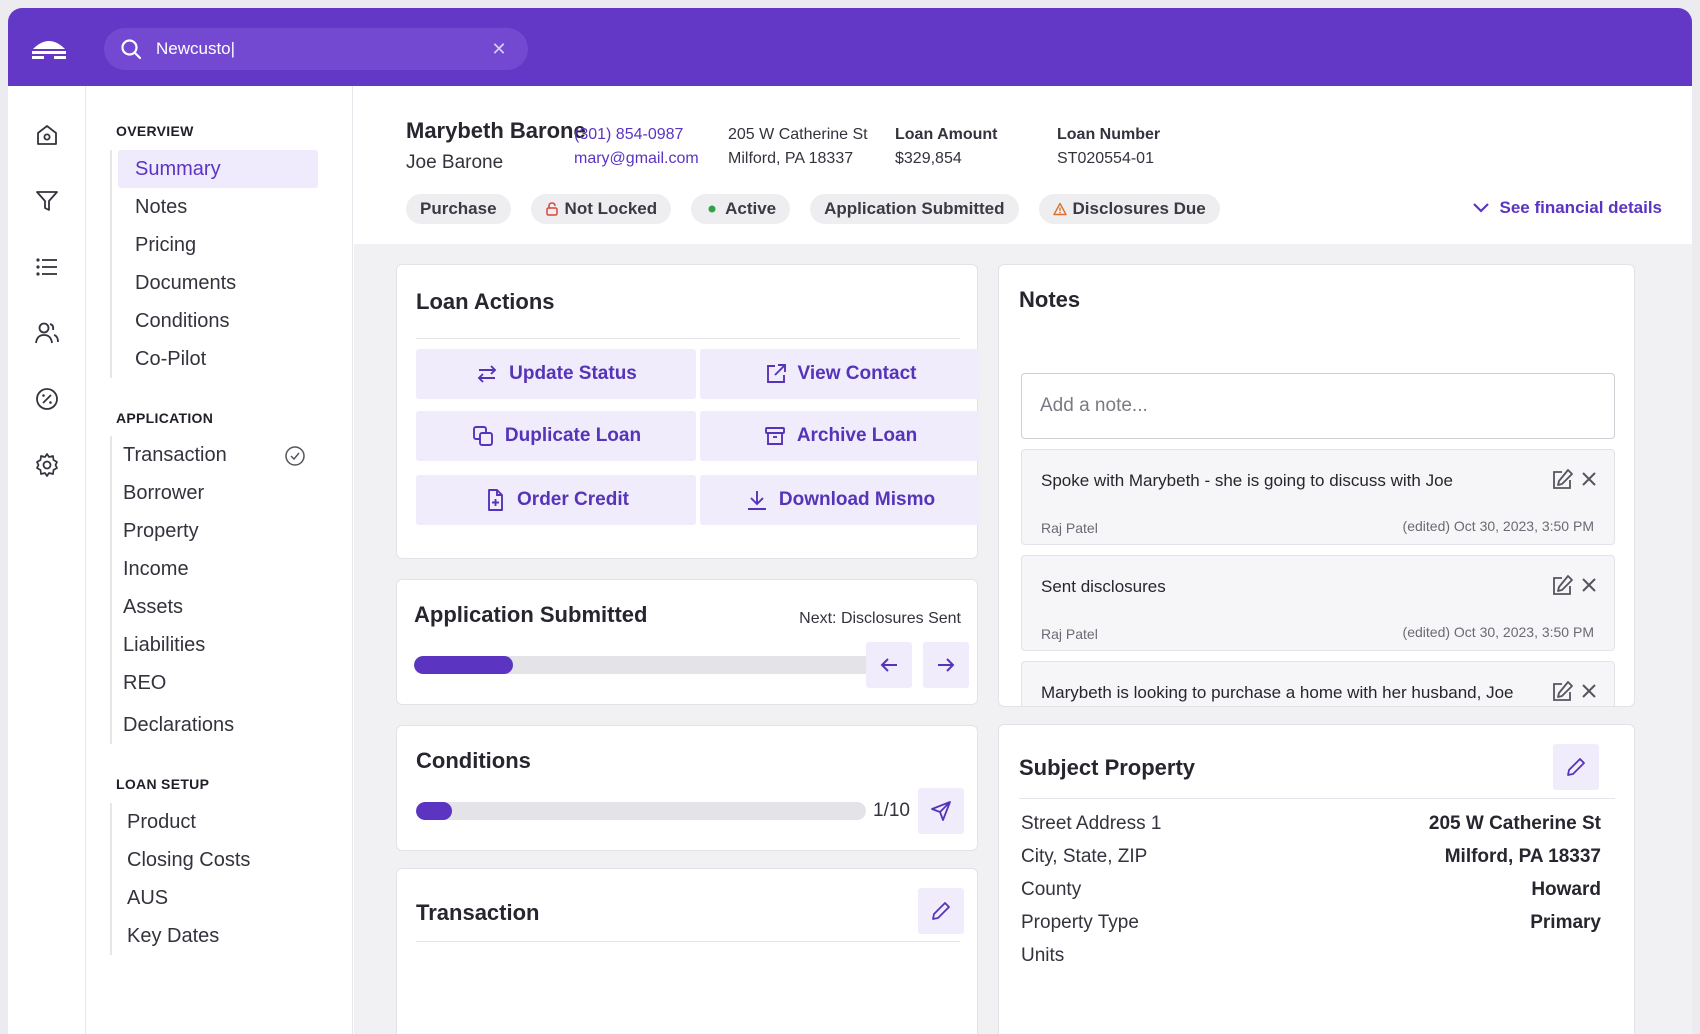 The width and height of the screenshot is (1700, 1034). I want to click on duplicate-loan-button: Duplicate Loan, so click(556, 436).